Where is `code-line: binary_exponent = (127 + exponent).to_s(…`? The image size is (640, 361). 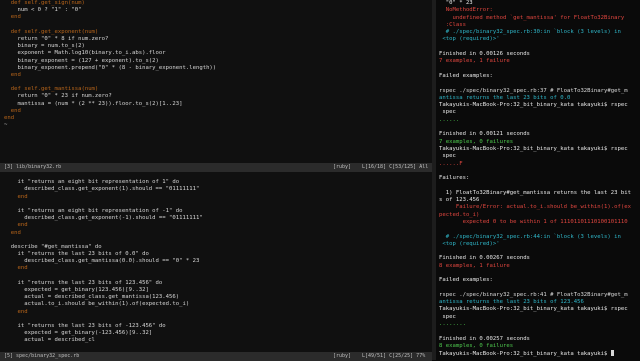 code-line: binary_exponent = (127 + exponent).to_s(… is located at coordinates (216, 61).